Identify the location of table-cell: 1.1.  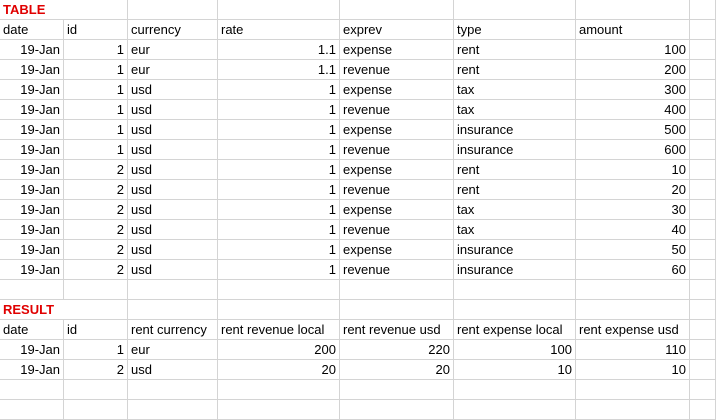
(279, 70).